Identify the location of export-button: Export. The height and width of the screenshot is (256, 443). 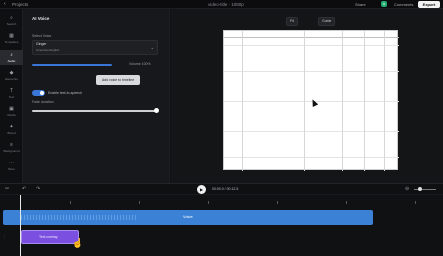
(429, 4).